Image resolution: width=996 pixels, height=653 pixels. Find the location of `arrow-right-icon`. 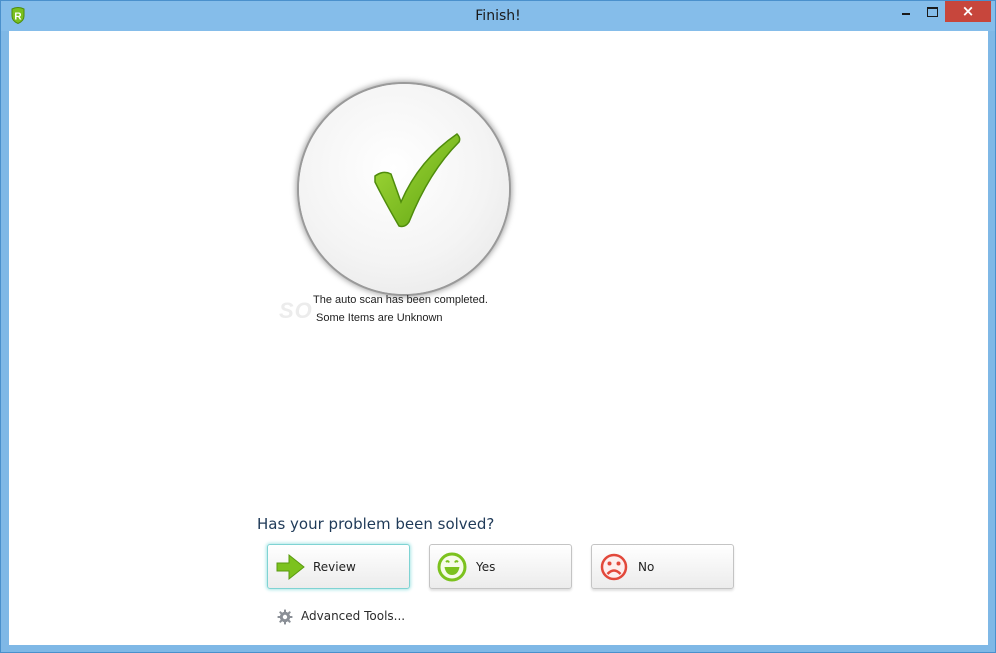

arrow-right-icon is located at coordinates (290, 567).